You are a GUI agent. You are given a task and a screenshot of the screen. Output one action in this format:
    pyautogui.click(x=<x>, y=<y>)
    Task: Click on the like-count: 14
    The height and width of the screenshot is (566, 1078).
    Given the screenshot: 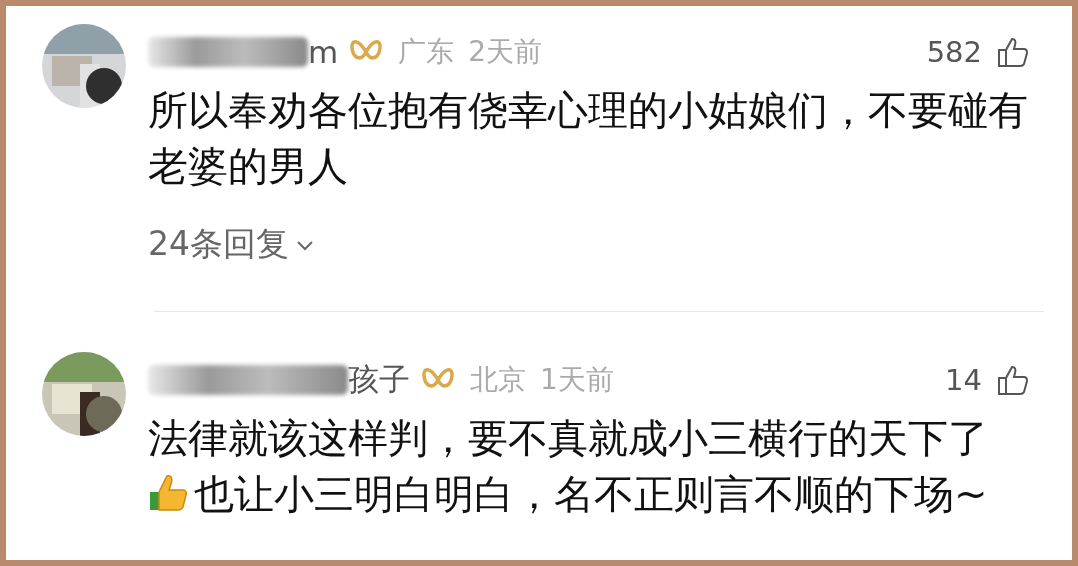 What is the action you would take?
    pyautogui.click(x=963, y=380)
    